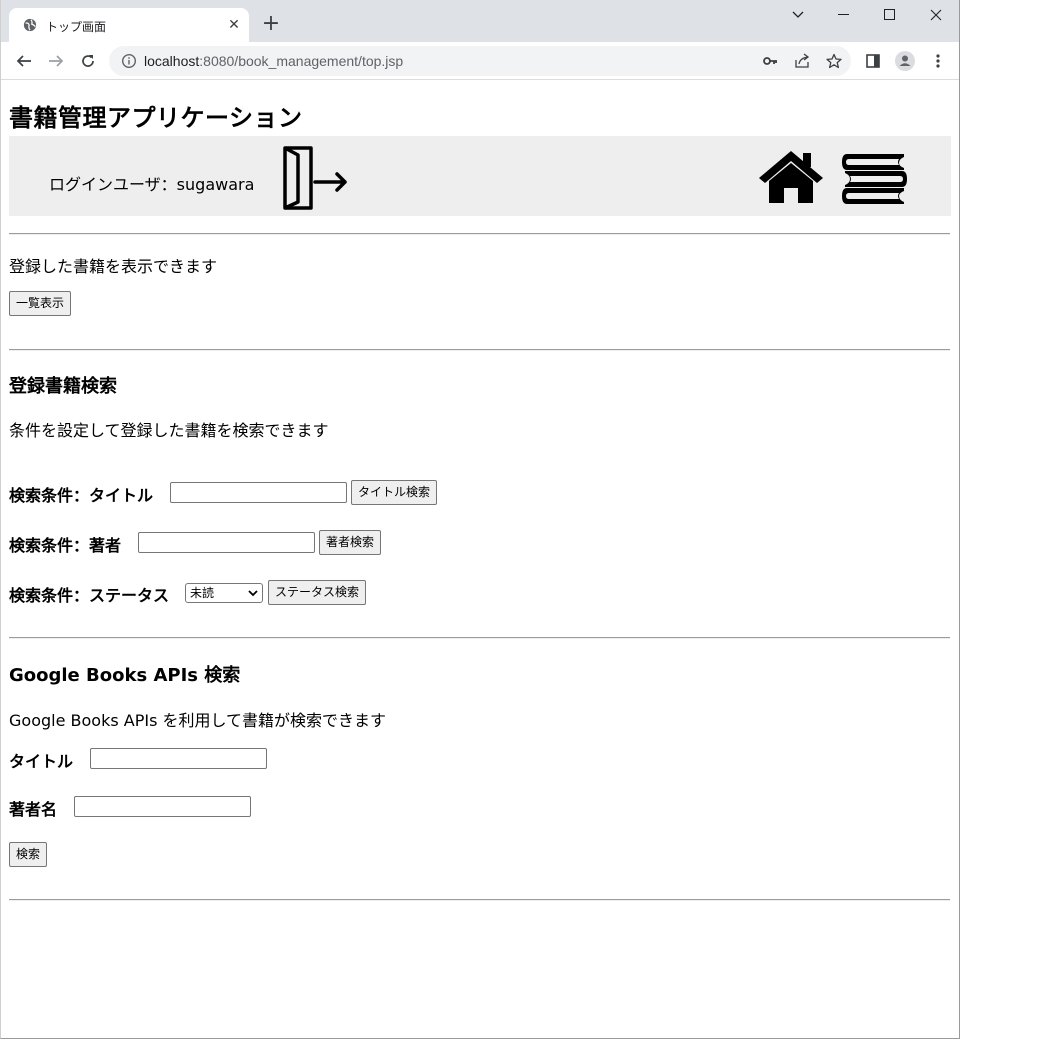  What do you see at coordinates (40, 303) in the screenshot?
I see `list-view-button: 一覧表示` at bounding box center [40, 303].